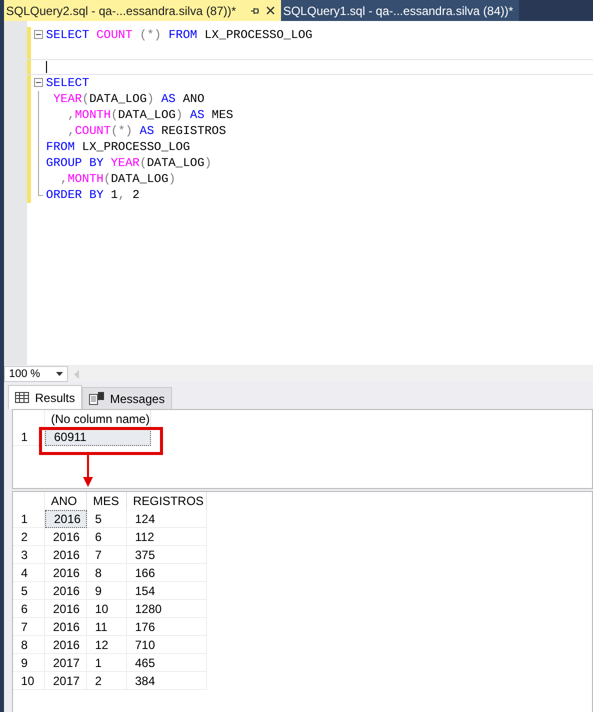  What do you see at coordinates (167, 519) in the screenshot?
I see `table-cell: 124` at bounding box center [167, 519].